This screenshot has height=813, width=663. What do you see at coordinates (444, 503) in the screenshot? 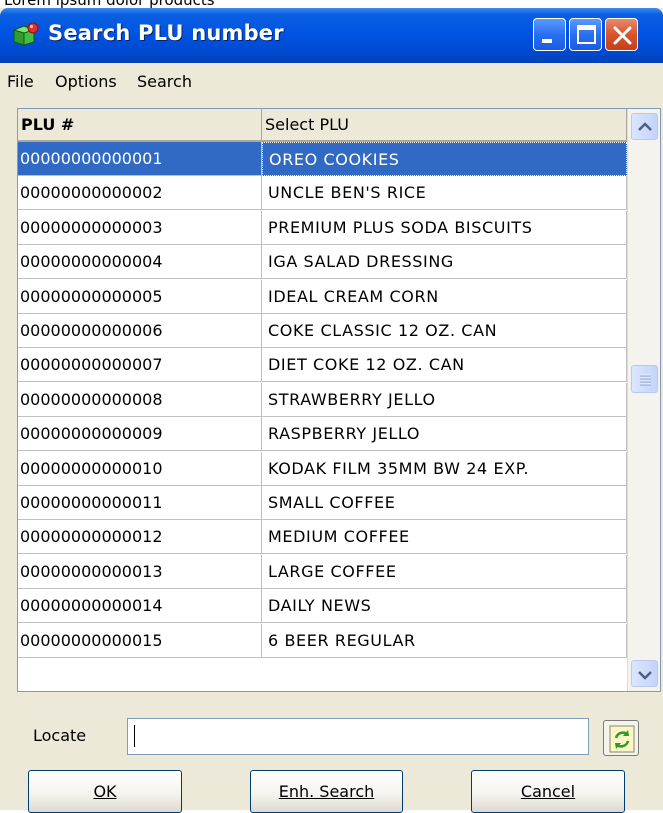
I see `item-name-cell: SMALL COFFEE` at bounding box center [444, 503].